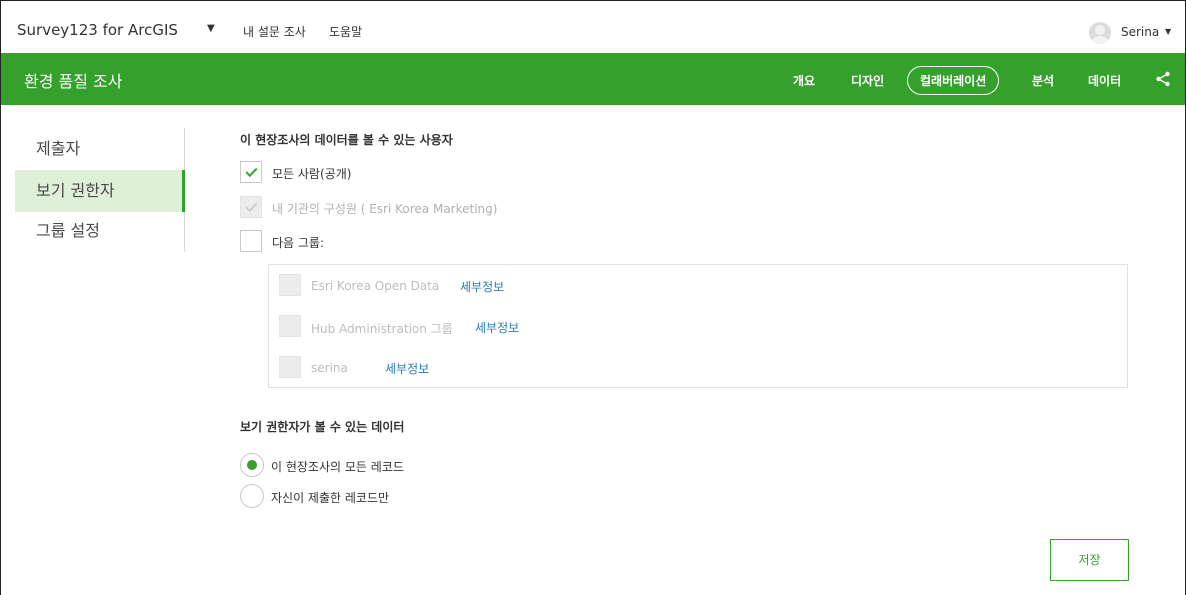  I want to click on everyone-checkbox, so click(251, 172).